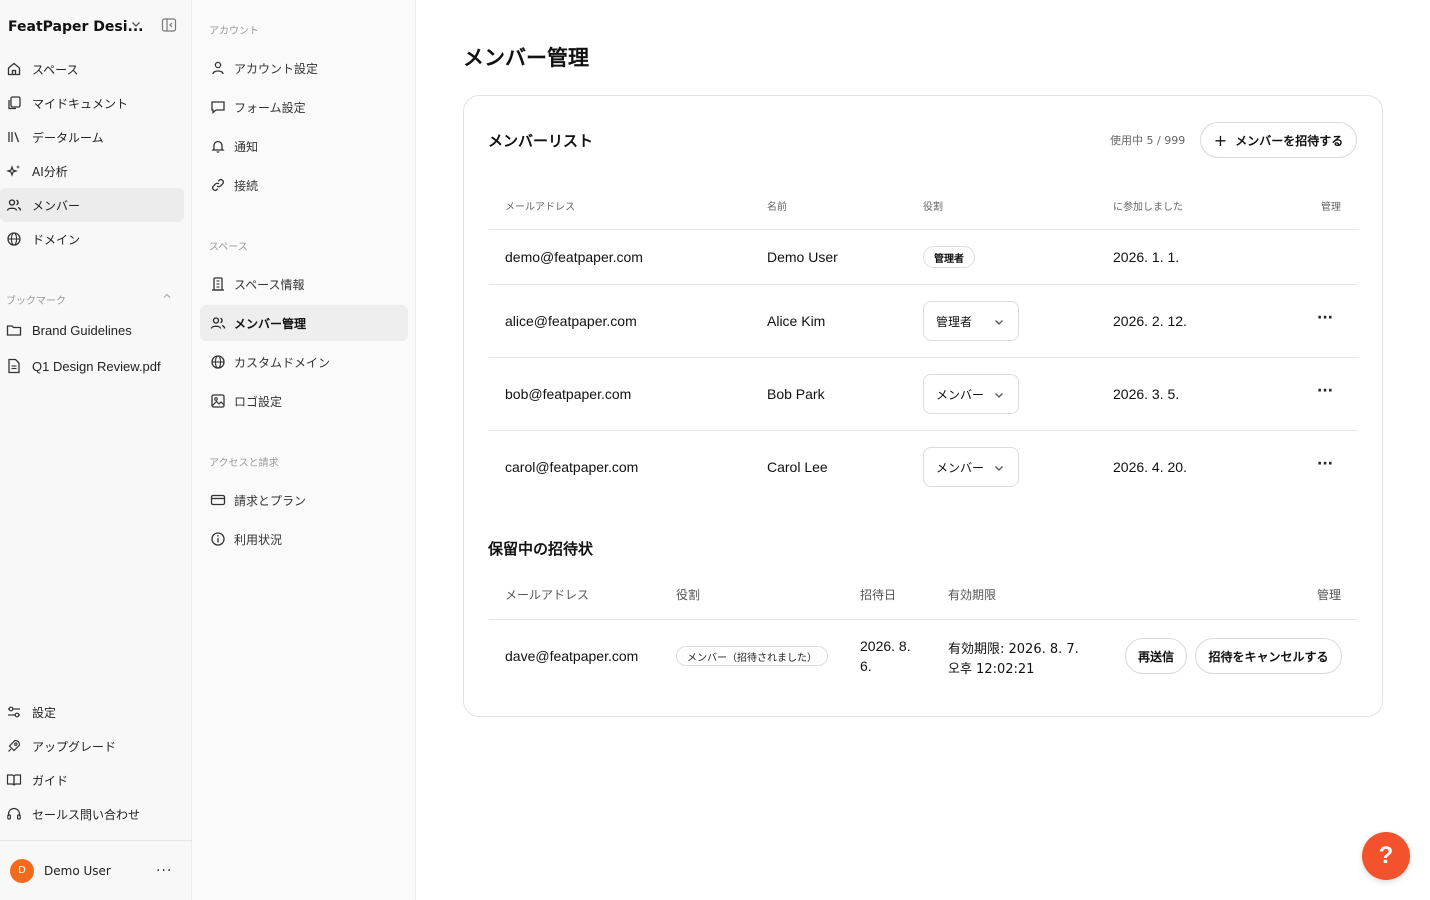 The image size is (1430, 900). What do you see at coordinates (304, 539) in the screenshot?
I see `settings-item-usage: 利用状況` at bounding box center [304, 539].